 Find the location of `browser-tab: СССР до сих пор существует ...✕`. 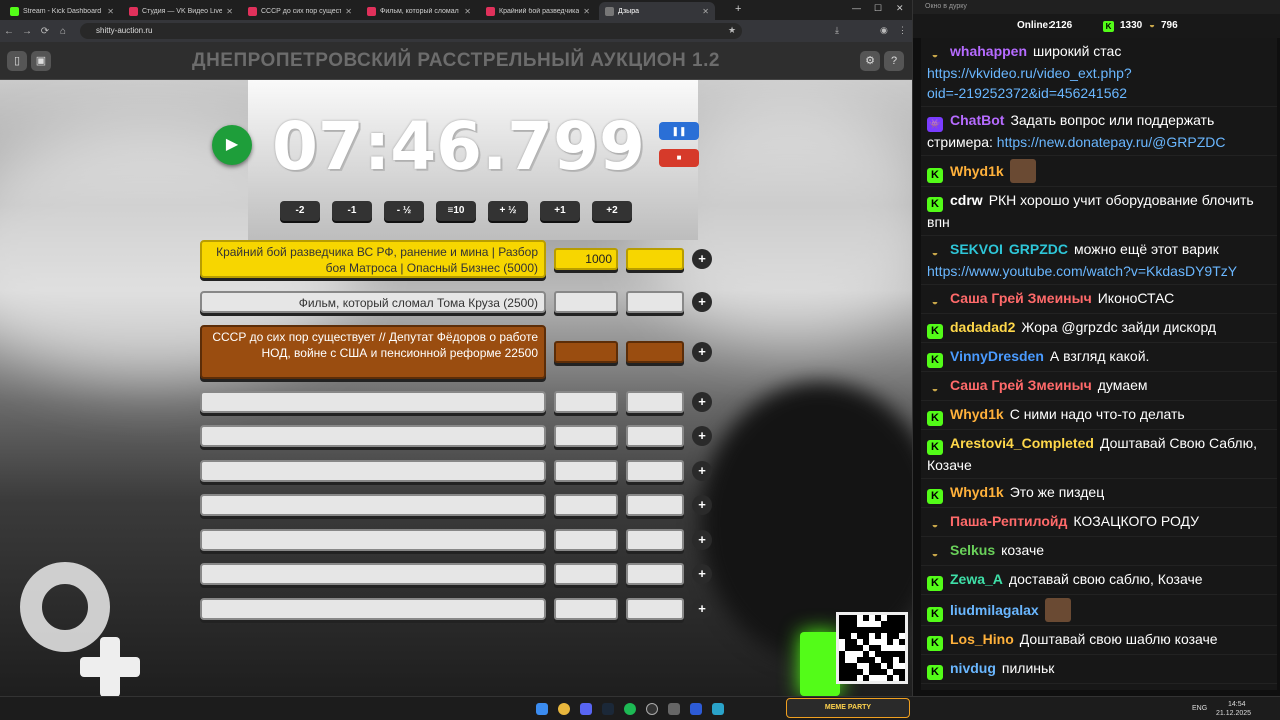

browser-tab: СССР до сих пор существует ...✕ is located at coordinates (300, 11).